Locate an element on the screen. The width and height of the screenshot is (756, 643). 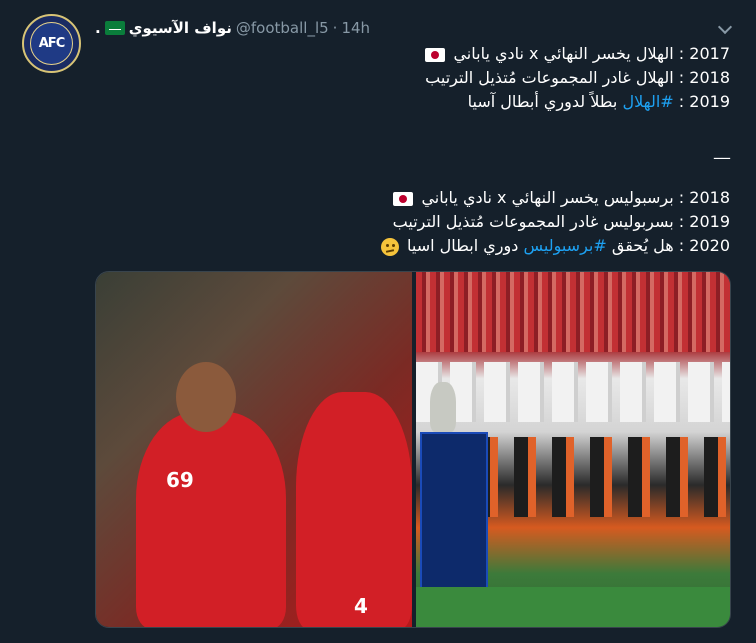
display-name: نواف الآسيوي is located at coordinates (180, 28).